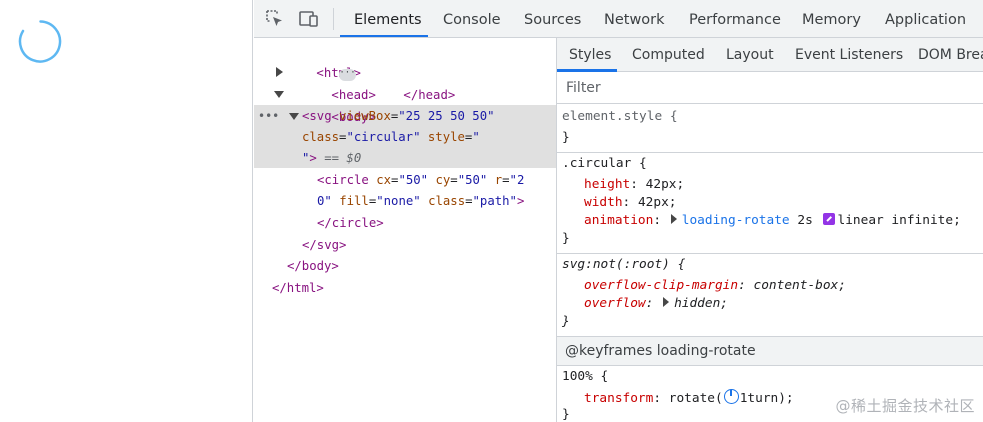 This screenshot has height=422, width=983. I want to click on dom-node-html-close: </html>, so click(298, 289).